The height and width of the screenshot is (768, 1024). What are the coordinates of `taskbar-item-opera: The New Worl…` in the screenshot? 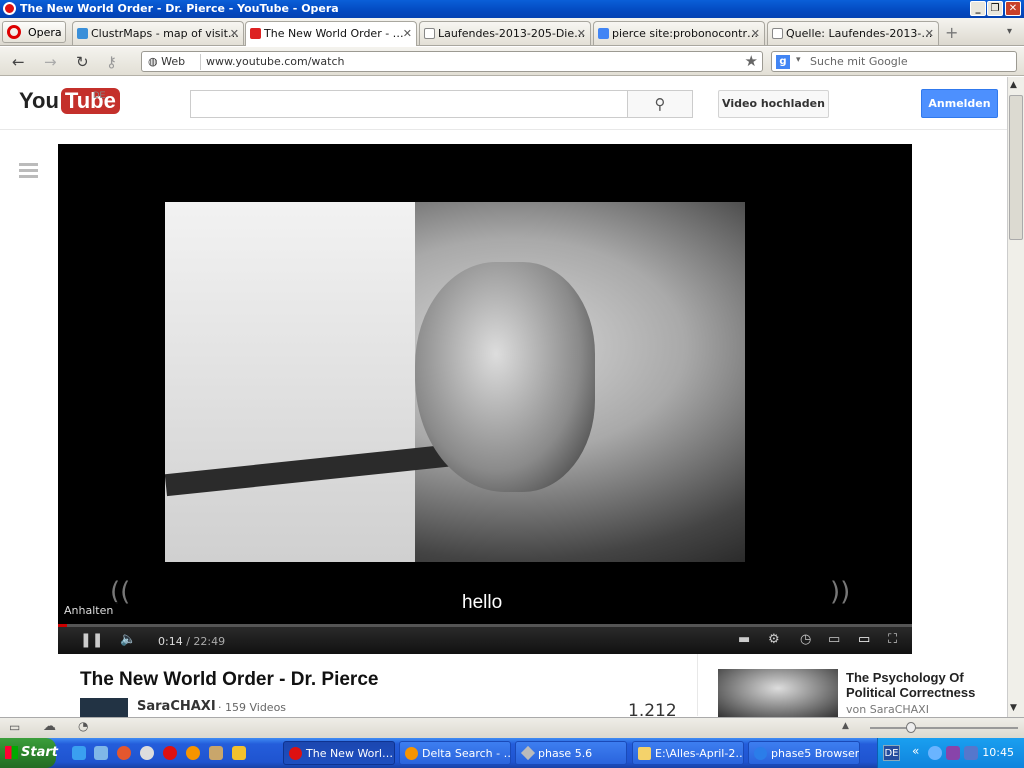 It's located at (339, 753).